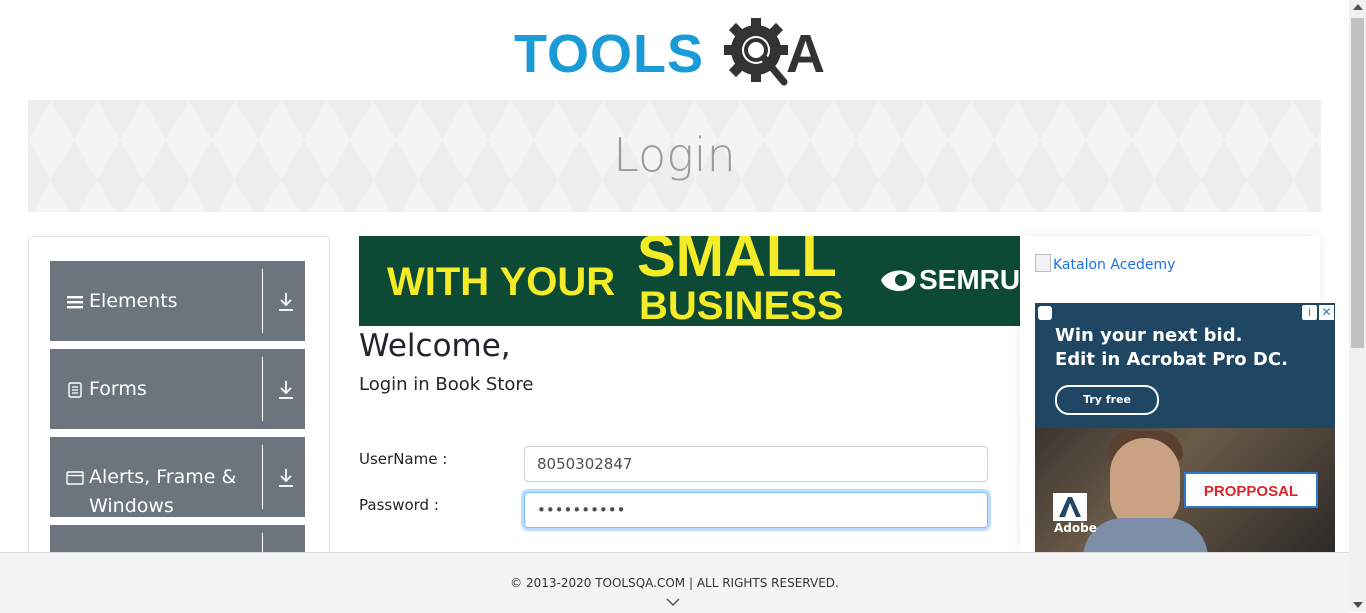 The width and height of the screenshot is (1366, 613). I want to click on welcome-heading: Welcome,, so click(435, 346).